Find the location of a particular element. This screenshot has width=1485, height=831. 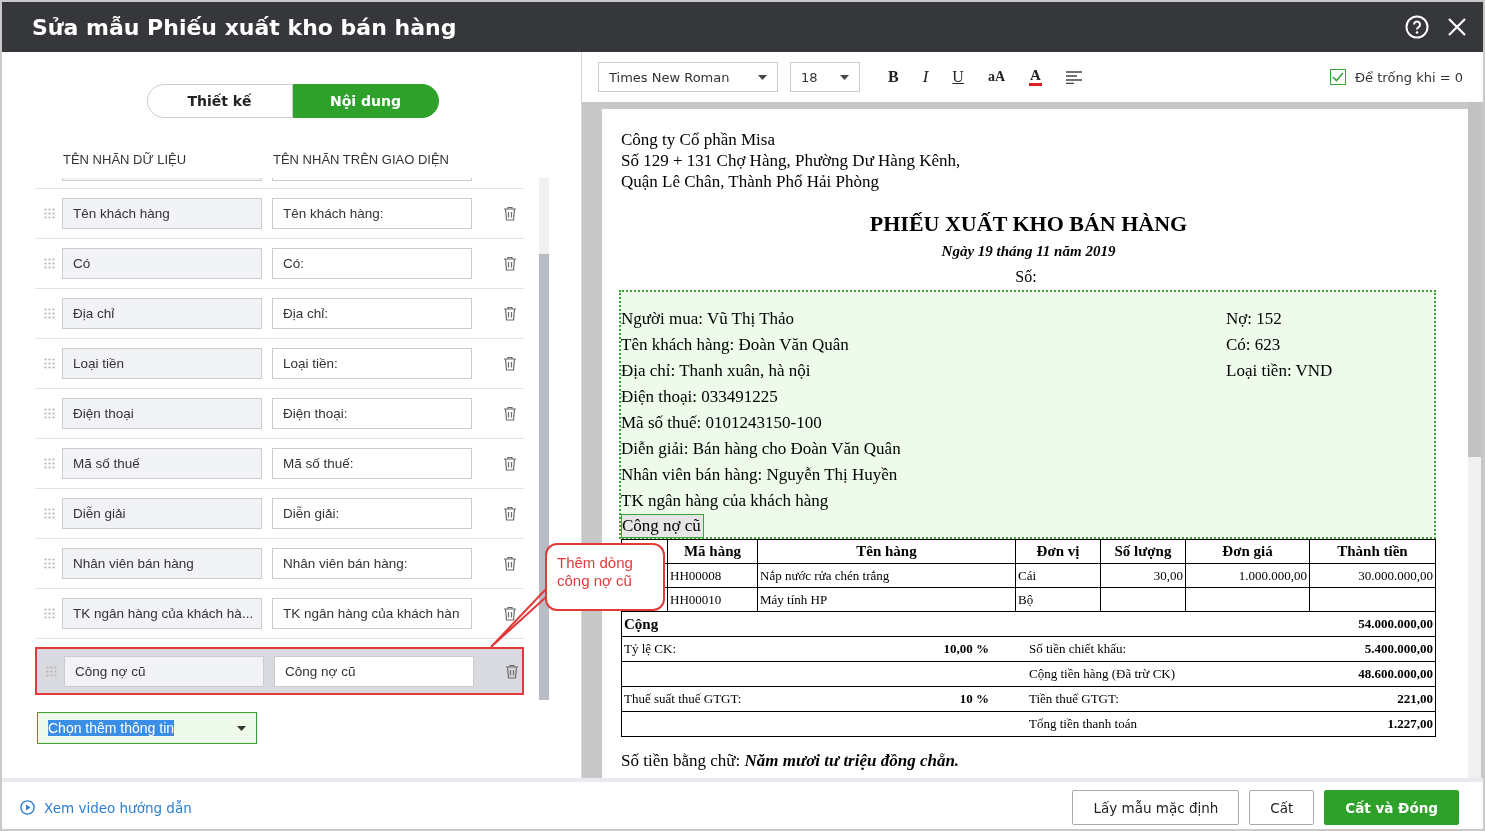

table-cell: 48.600.000,00 is located at coordinates (1395, 674).